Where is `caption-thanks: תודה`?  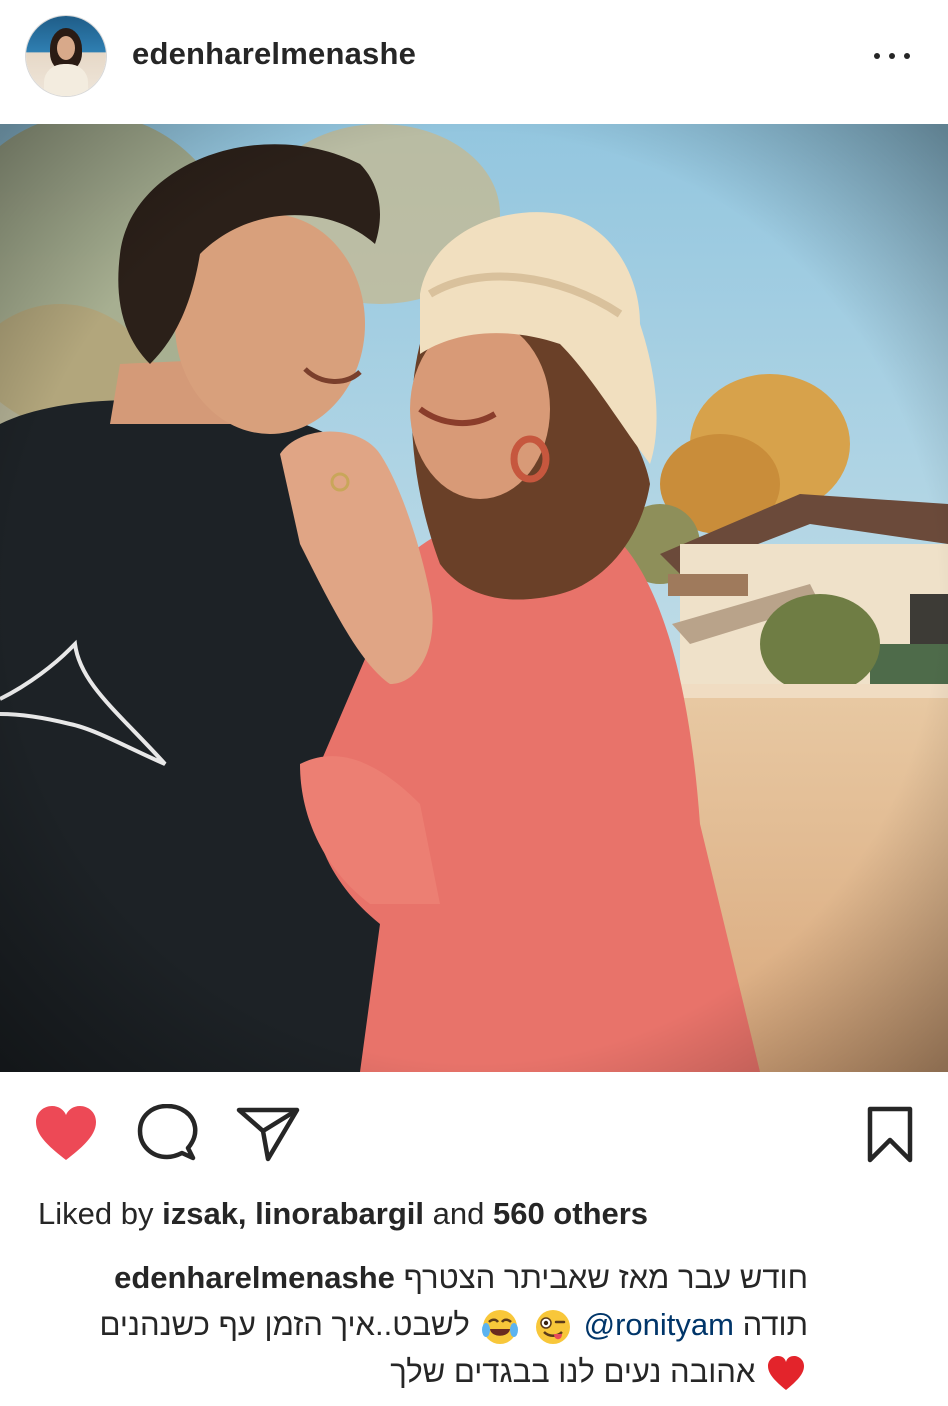
caption-thanks: תודה is located at coordinates (775, 1325).